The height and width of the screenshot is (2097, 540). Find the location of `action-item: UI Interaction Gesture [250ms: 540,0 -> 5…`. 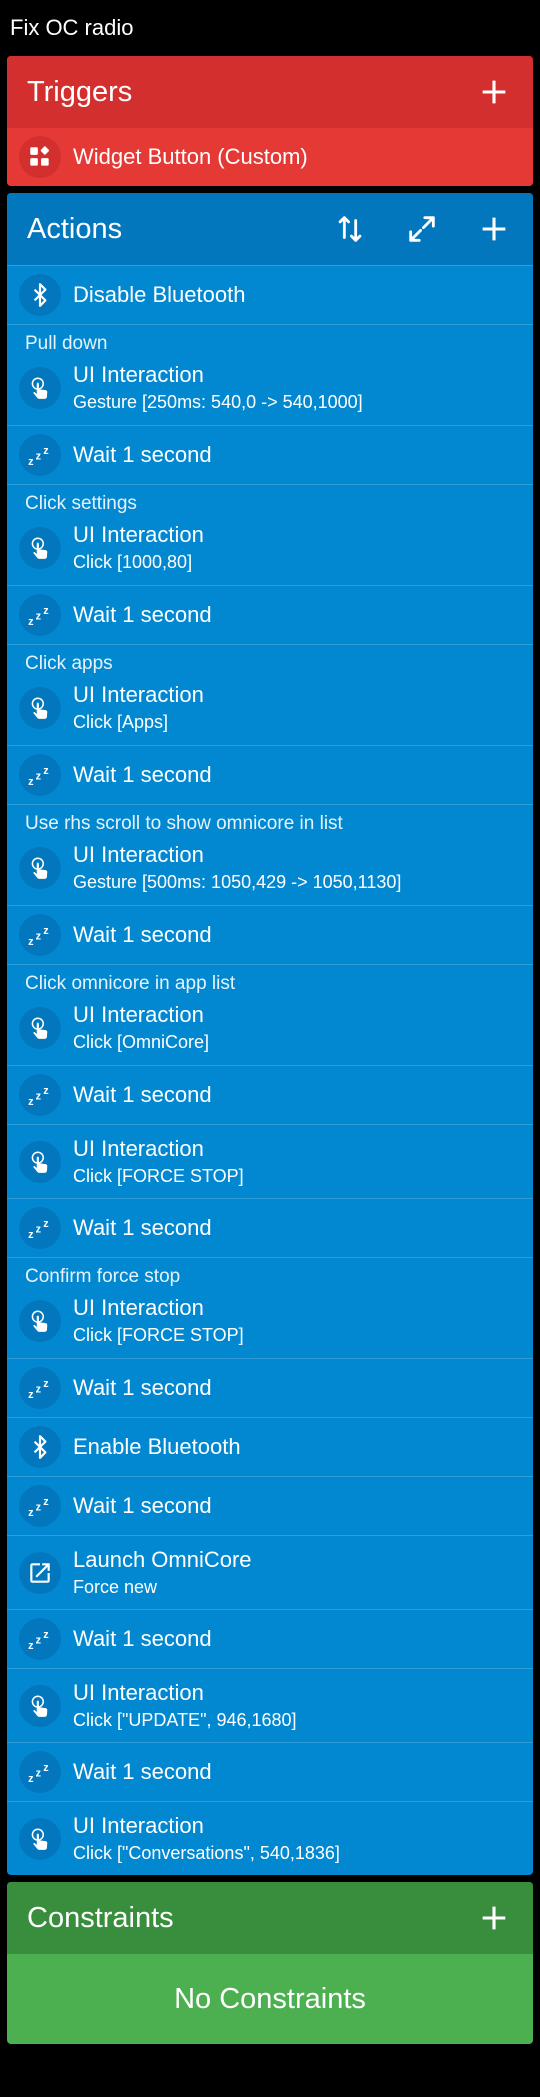

action-item: UI Interaction Gesture [250ms: 540,0 -> 5… is located at coordinates (270, 388).